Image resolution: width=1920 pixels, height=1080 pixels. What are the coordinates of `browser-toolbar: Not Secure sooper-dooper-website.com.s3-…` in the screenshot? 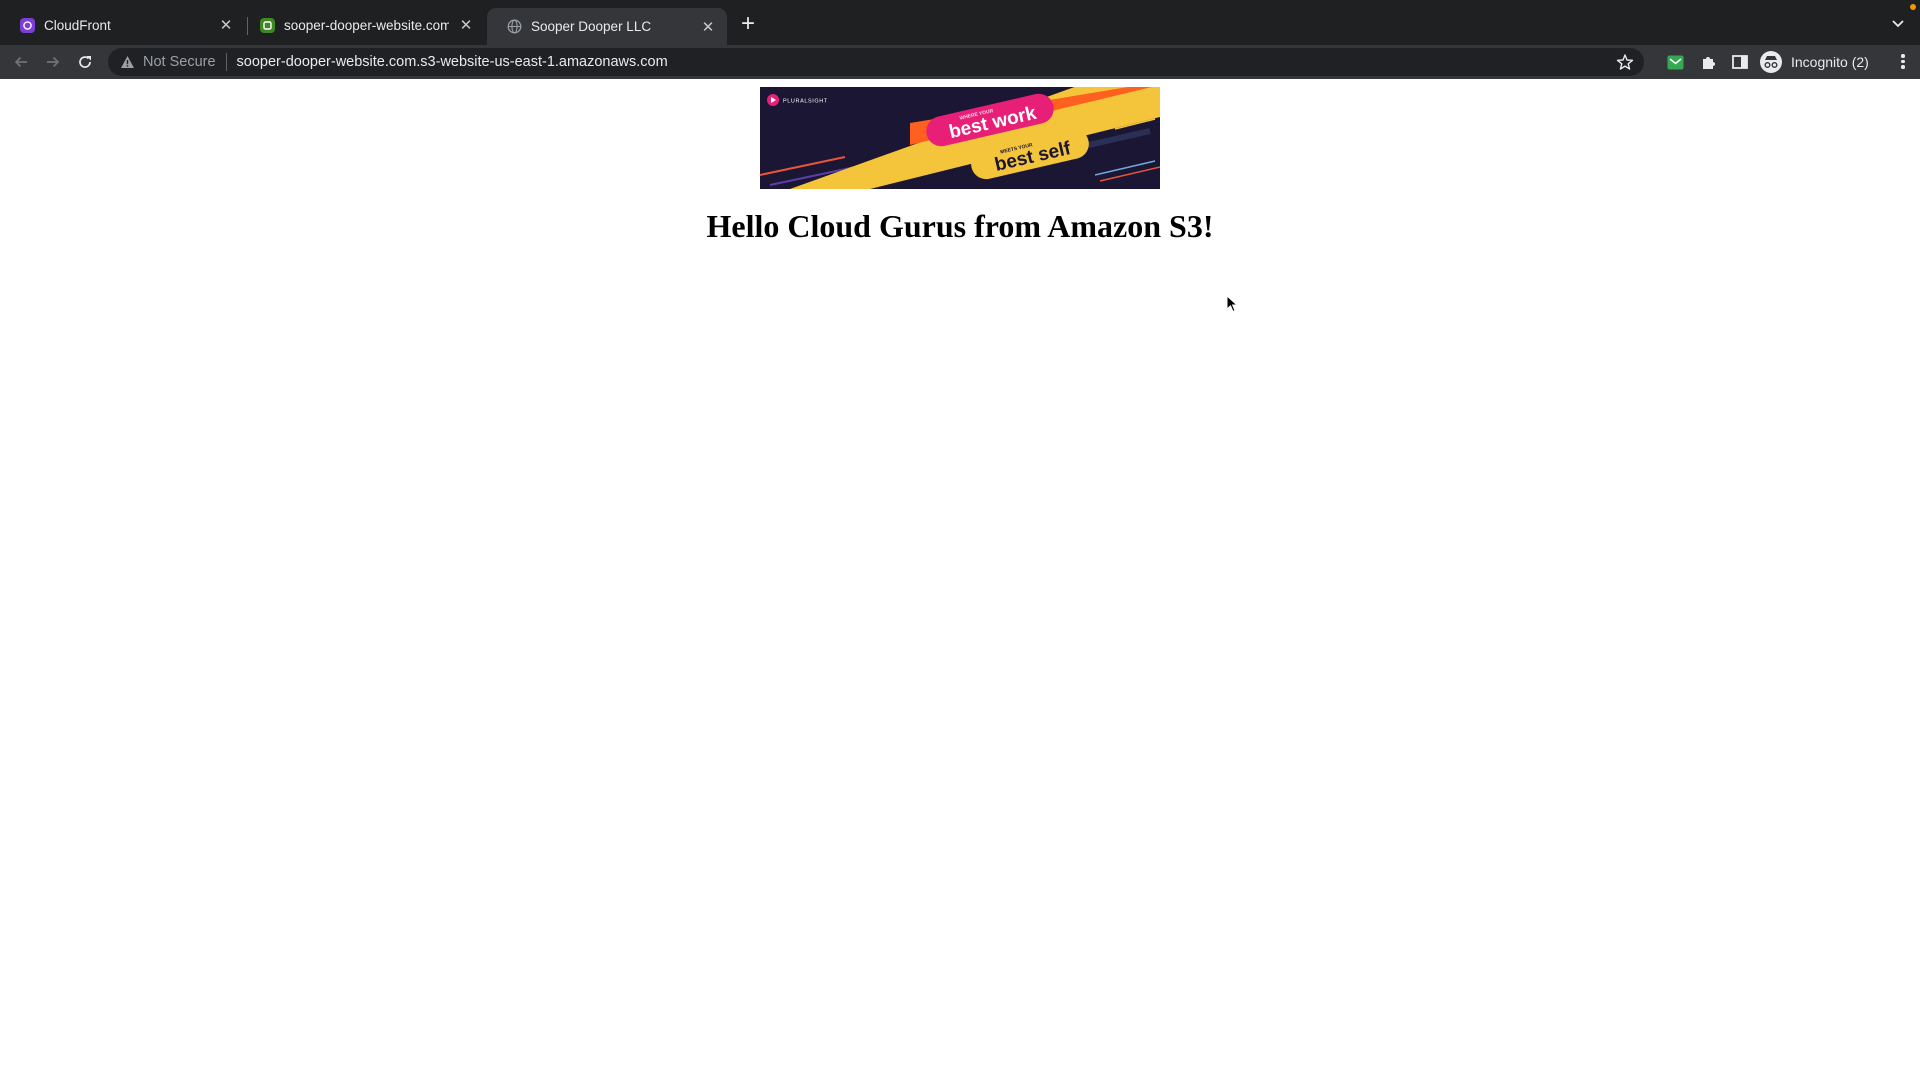 It's located at (960, 62).